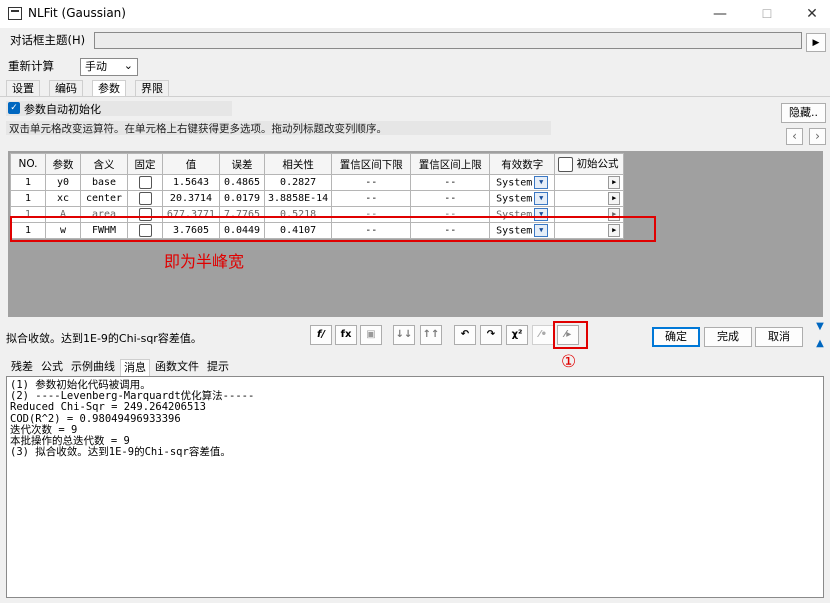 The width and height of the screenshot is (830, 603). Describe the element at coordinates (333, 229) in the screenshot. I see `fwhm-highlight-box` at that location.